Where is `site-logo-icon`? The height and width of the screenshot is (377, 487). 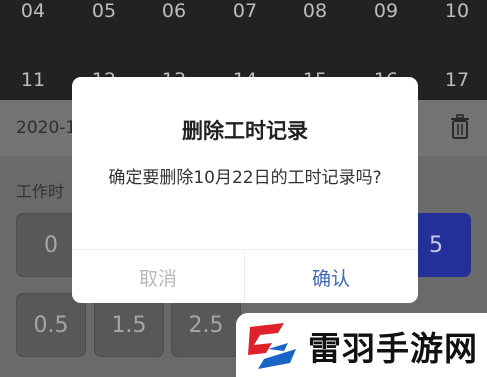
site-logo-icon is located at coordinates (272, 346).